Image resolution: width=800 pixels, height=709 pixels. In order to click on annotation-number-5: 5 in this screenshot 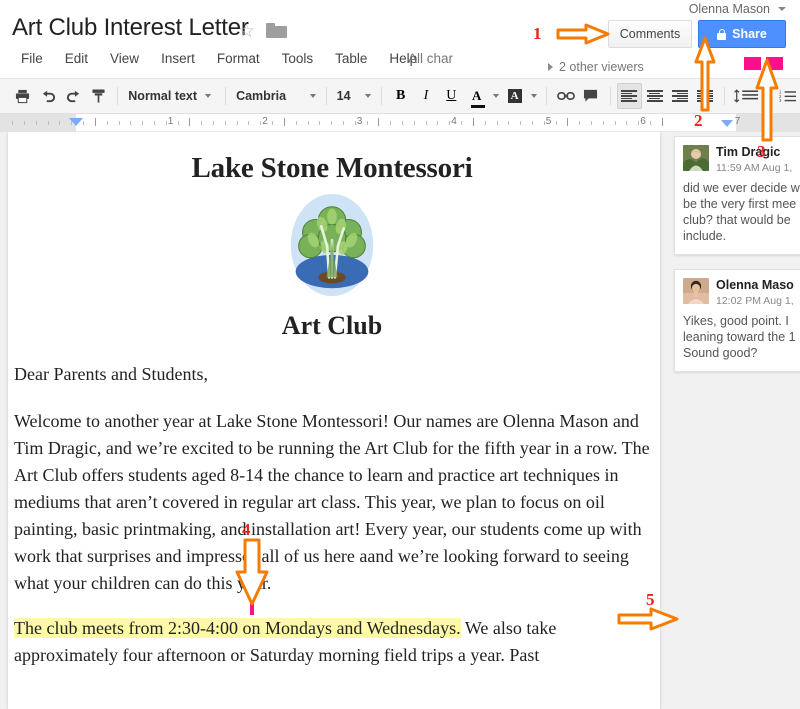, I will do `click(650, 599)`.